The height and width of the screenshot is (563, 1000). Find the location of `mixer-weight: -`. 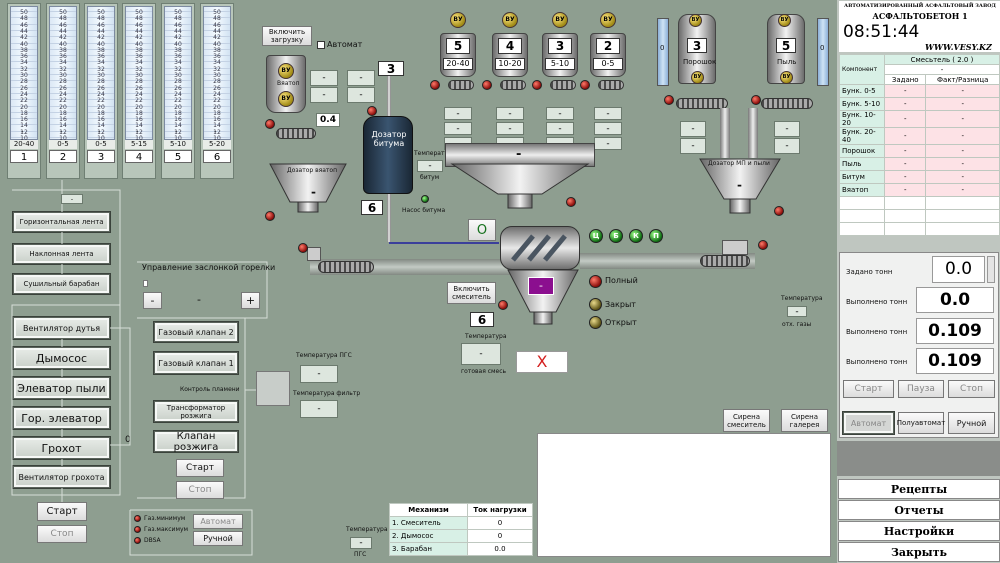

mixer-weight: - is located at coordinates (541, 286).